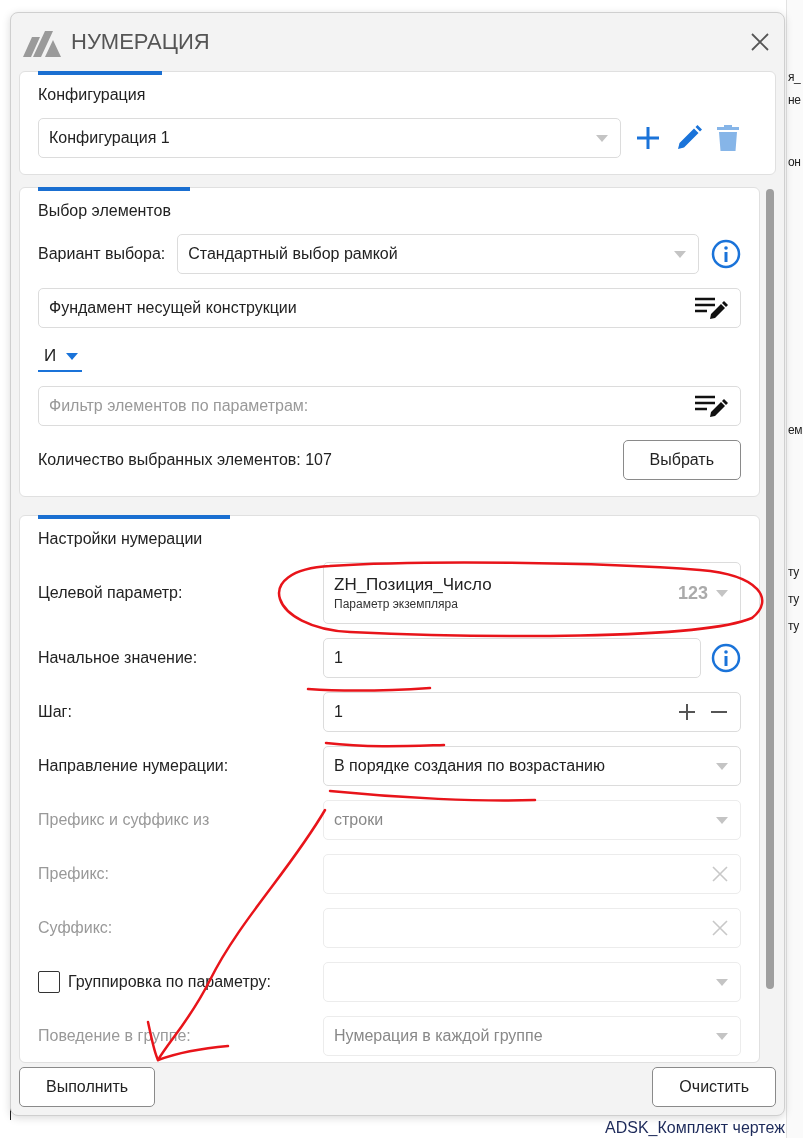 The image size is (803, 1138). What do you see at coordinates (687, 712) in the screenshot?
I see `increment-icon` at bounding box center [687, 712].